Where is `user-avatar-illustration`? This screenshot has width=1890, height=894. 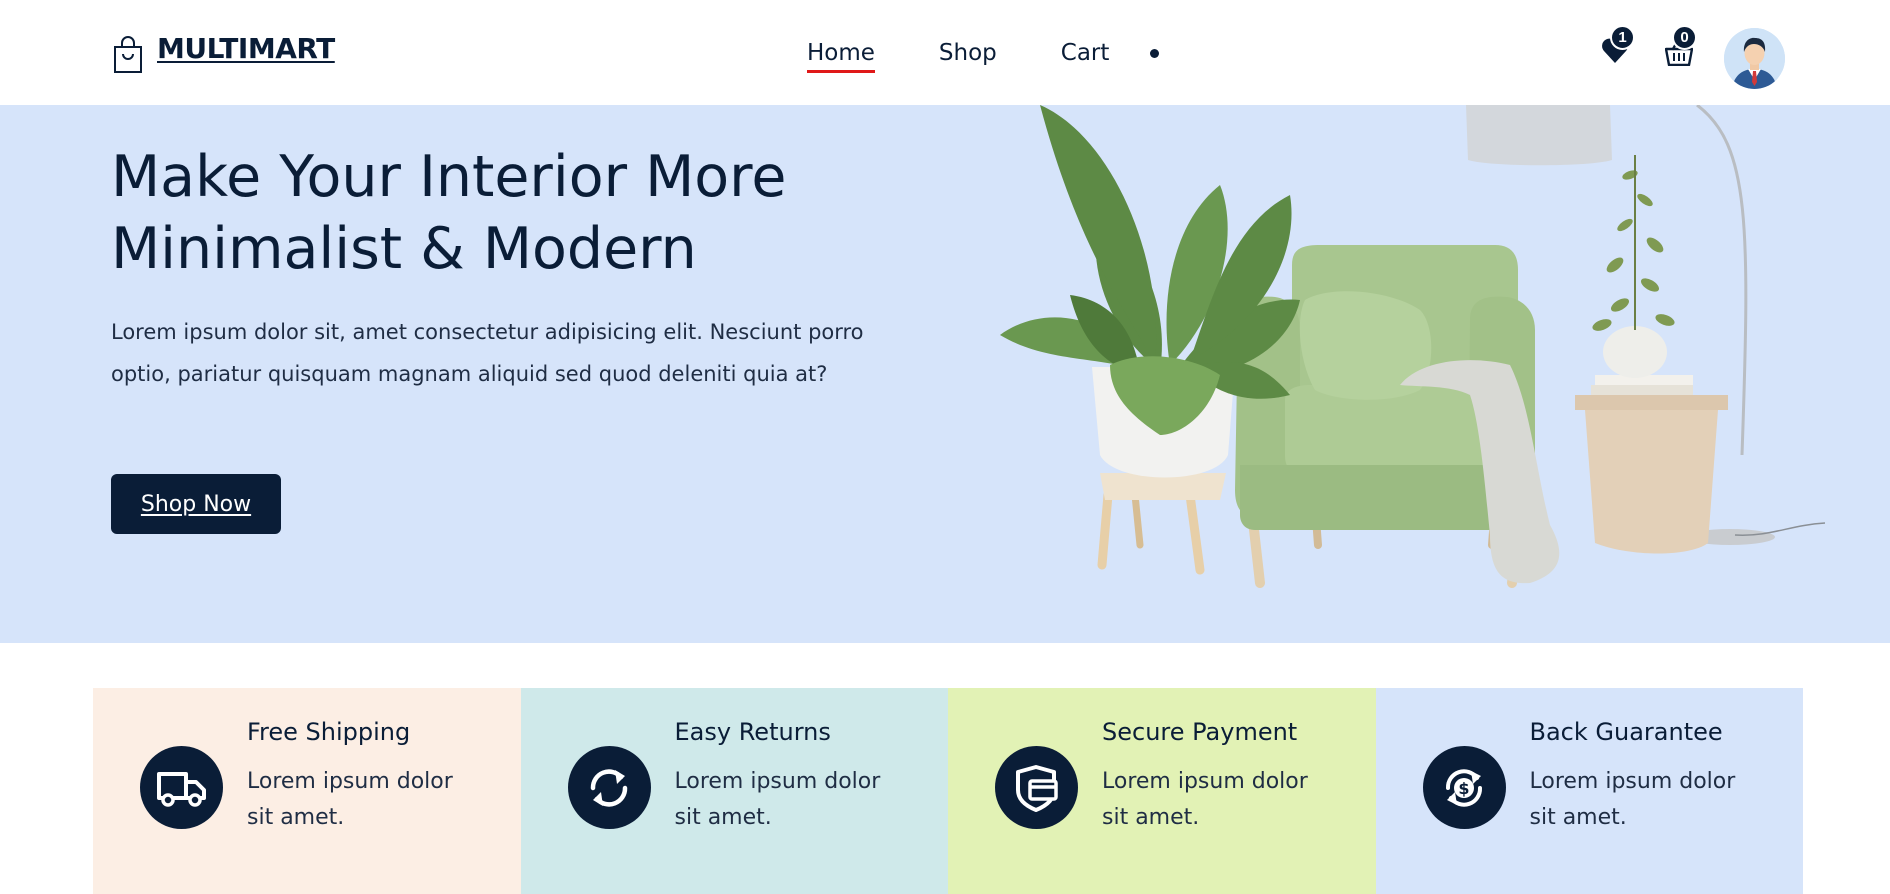
user-avatar-illustration is located at coordinates (1754, 58).